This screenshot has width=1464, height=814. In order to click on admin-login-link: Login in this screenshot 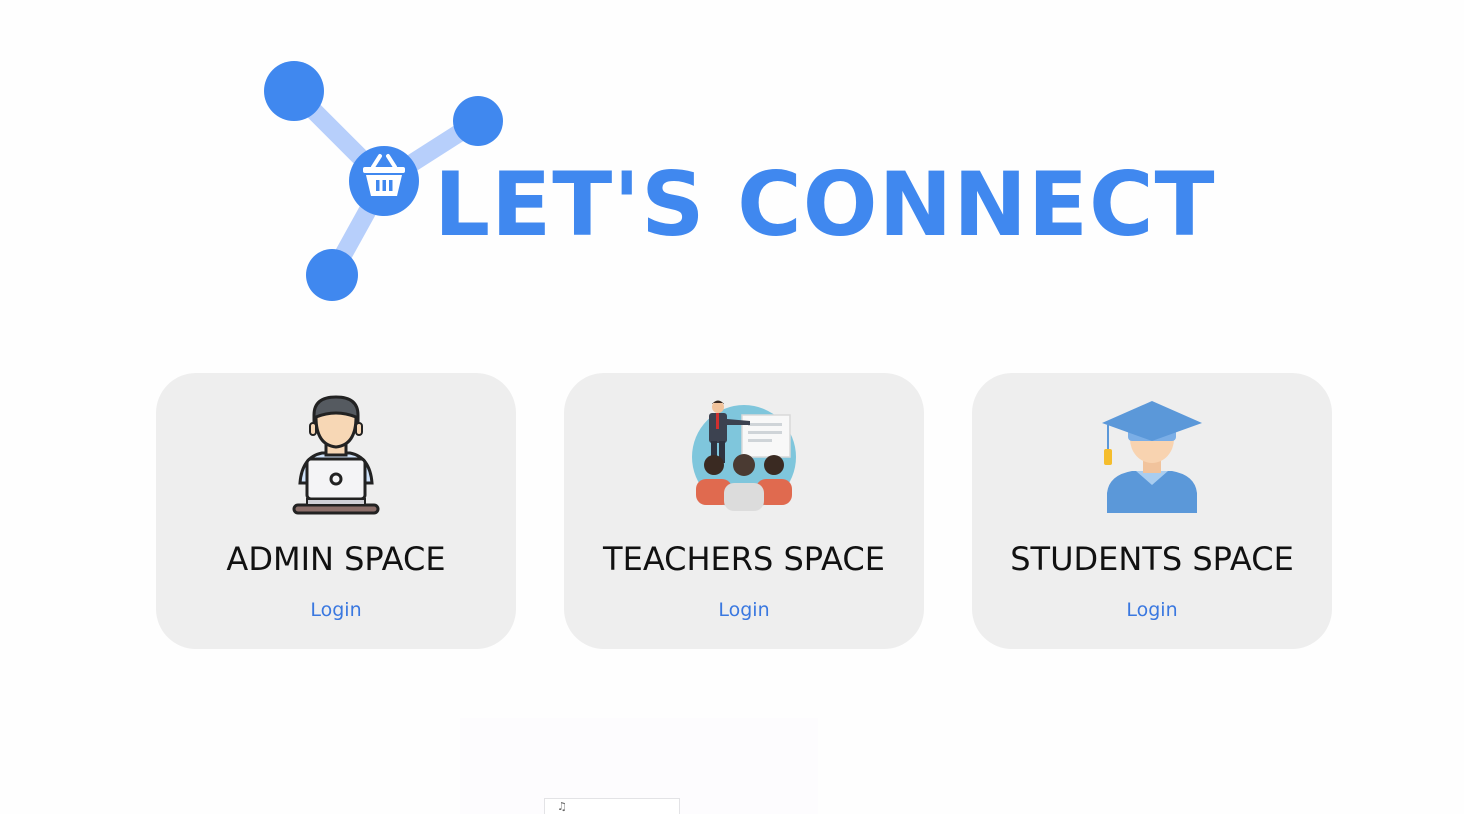, I will do `click(336, 610)`.